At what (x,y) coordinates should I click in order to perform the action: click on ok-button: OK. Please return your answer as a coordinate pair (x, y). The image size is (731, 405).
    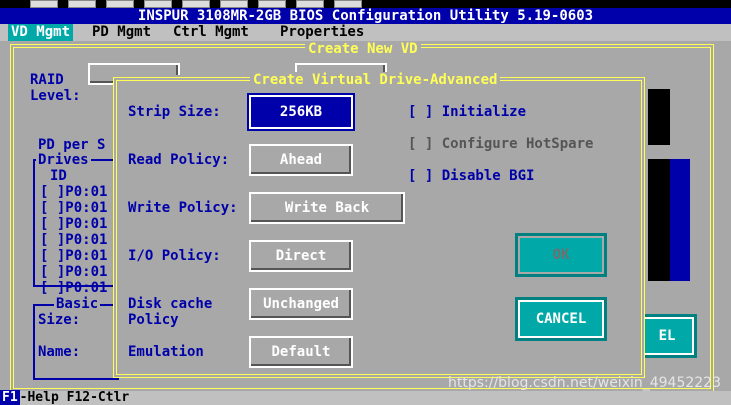
    Looking at the image, I should click on (561, 255).